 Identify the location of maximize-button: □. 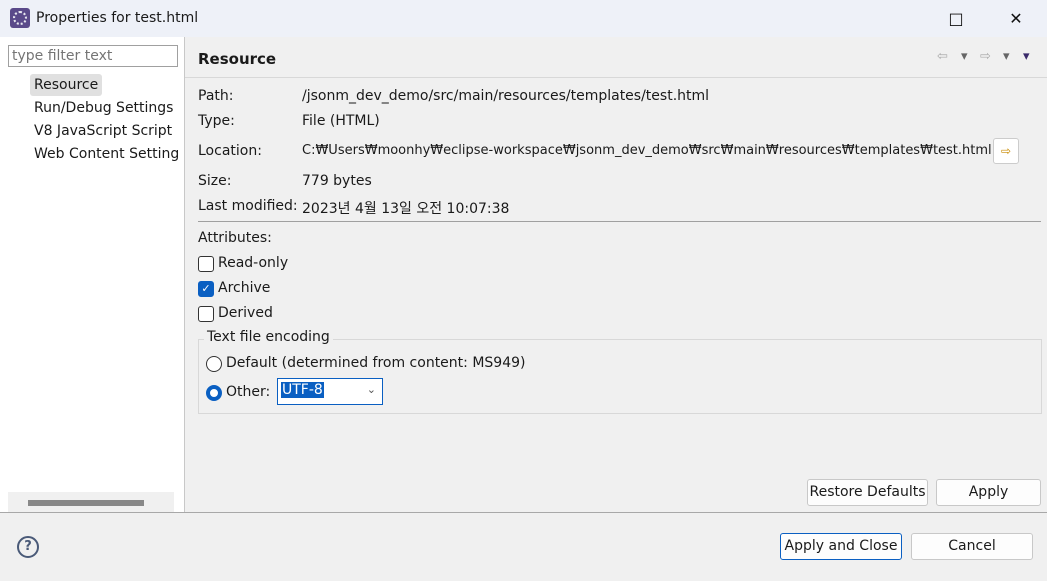
(956, 18).